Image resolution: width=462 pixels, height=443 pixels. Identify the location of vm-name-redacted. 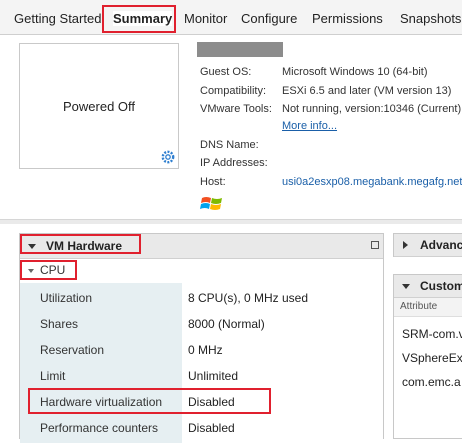
(240, 49).